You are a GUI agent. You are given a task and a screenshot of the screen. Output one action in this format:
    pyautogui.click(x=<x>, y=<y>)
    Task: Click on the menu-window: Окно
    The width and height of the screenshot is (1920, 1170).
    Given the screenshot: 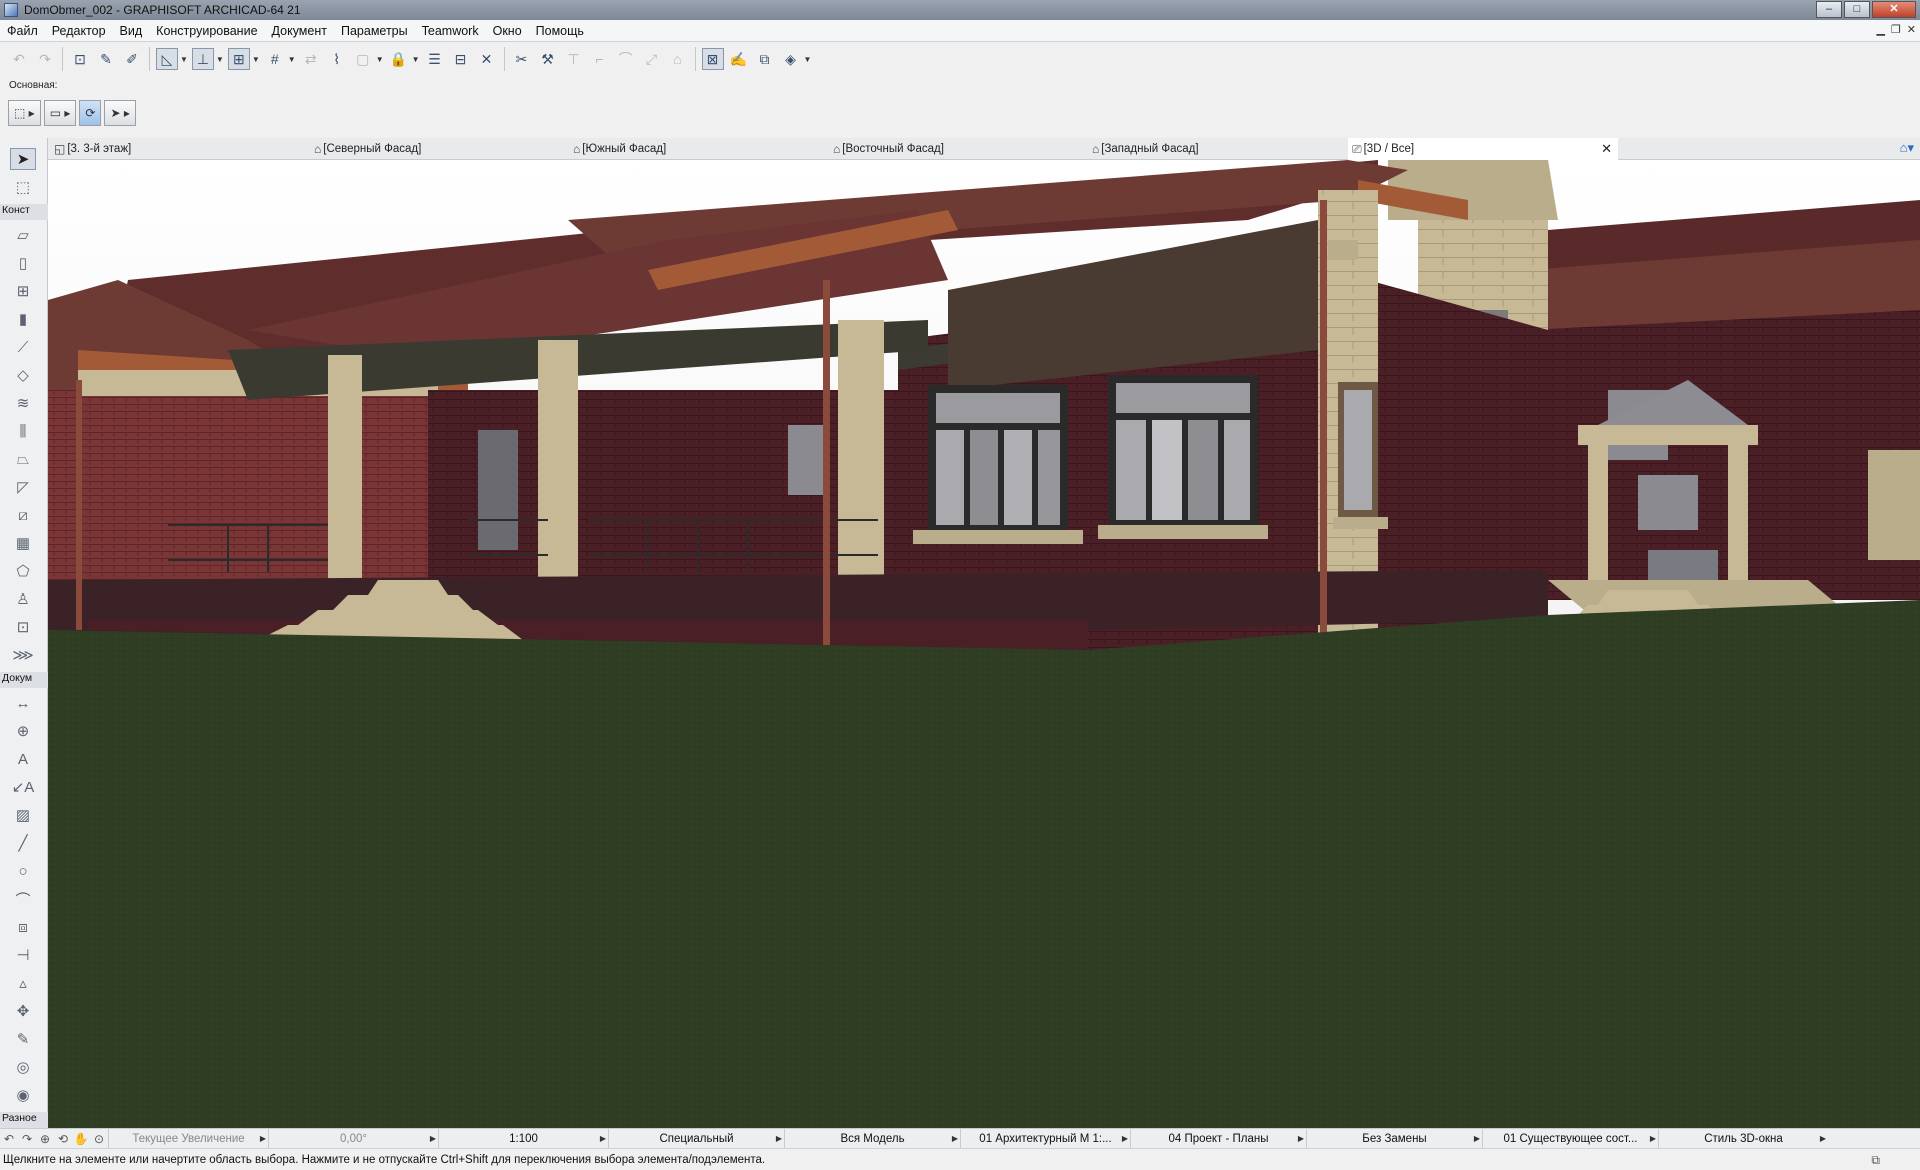 What is the action you would take?
    pyautogui.click(x=507, y=31)
    